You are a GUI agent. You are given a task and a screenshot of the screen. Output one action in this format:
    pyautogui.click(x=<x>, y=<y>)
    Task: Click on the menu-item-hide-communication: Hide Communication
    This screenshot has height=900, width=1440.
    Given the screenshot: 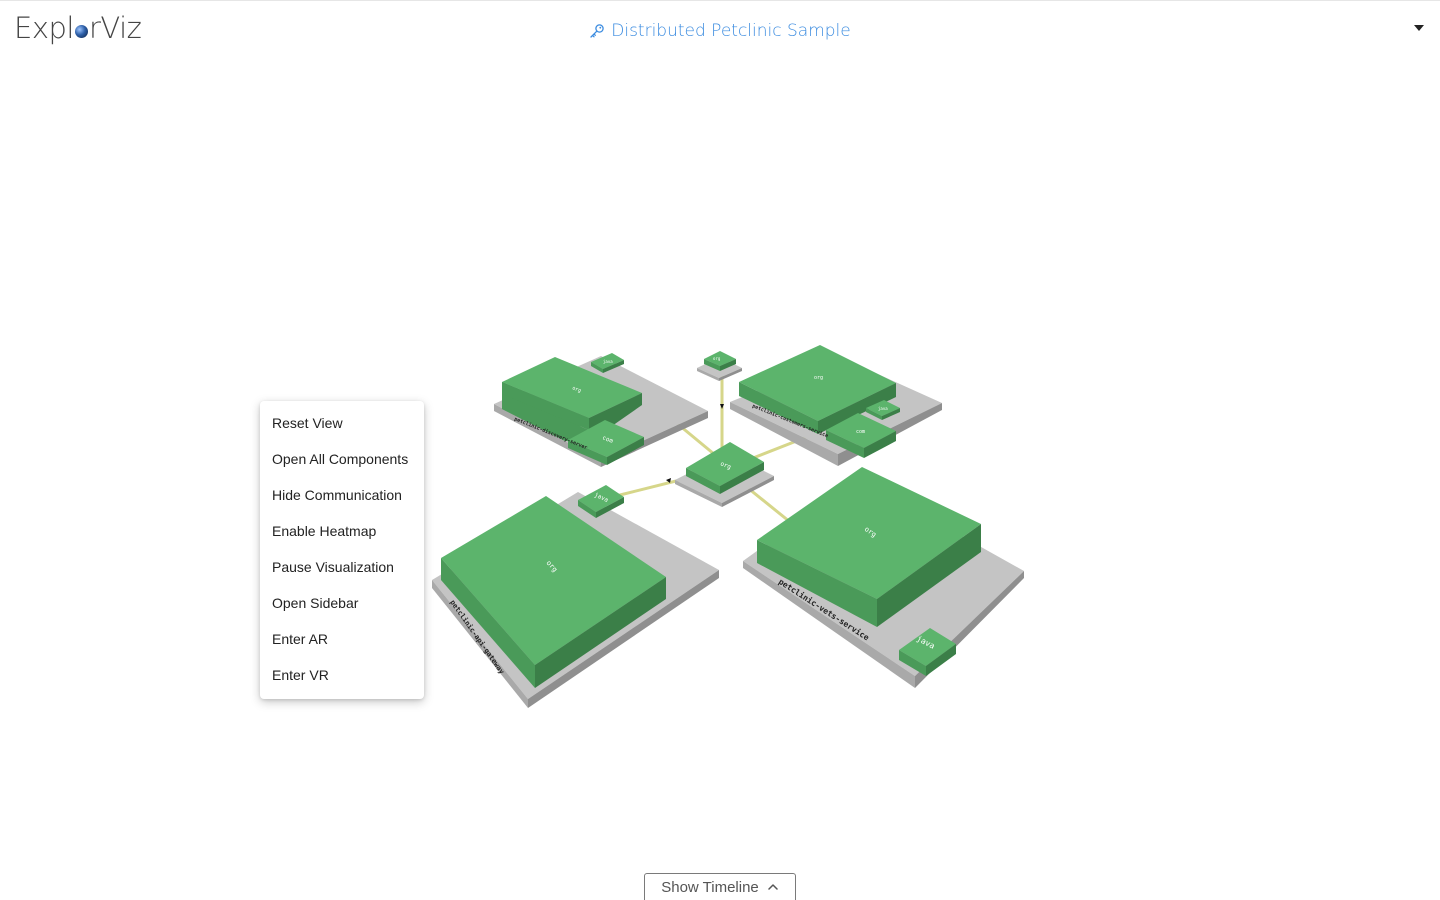 What is the action you would take?
    pyautogui.click(x=342, y=496)
    